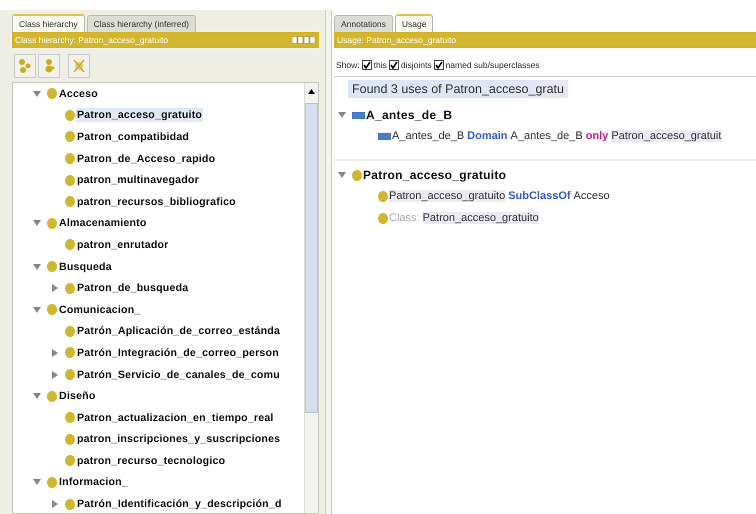 Image resolution: width=756 pixels, height=514 pixels. What do you see at coordinates (434, 175) in the screenshot?
I see `usage-entity: Patron_acceso_gratuito` at bounding box center [434, 175].